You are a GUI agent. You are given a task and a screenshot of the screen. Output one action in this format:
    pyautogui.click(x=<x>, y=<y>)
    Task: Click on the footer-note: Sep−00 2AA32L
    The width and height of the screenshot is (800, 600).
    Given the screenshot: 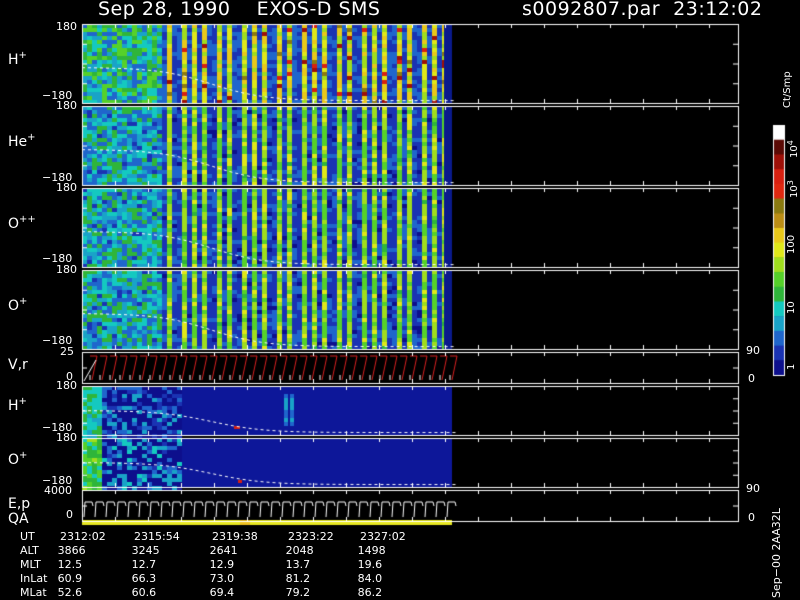 What is the action you would take?
    pyautogui.click(x=776, y=553)
    